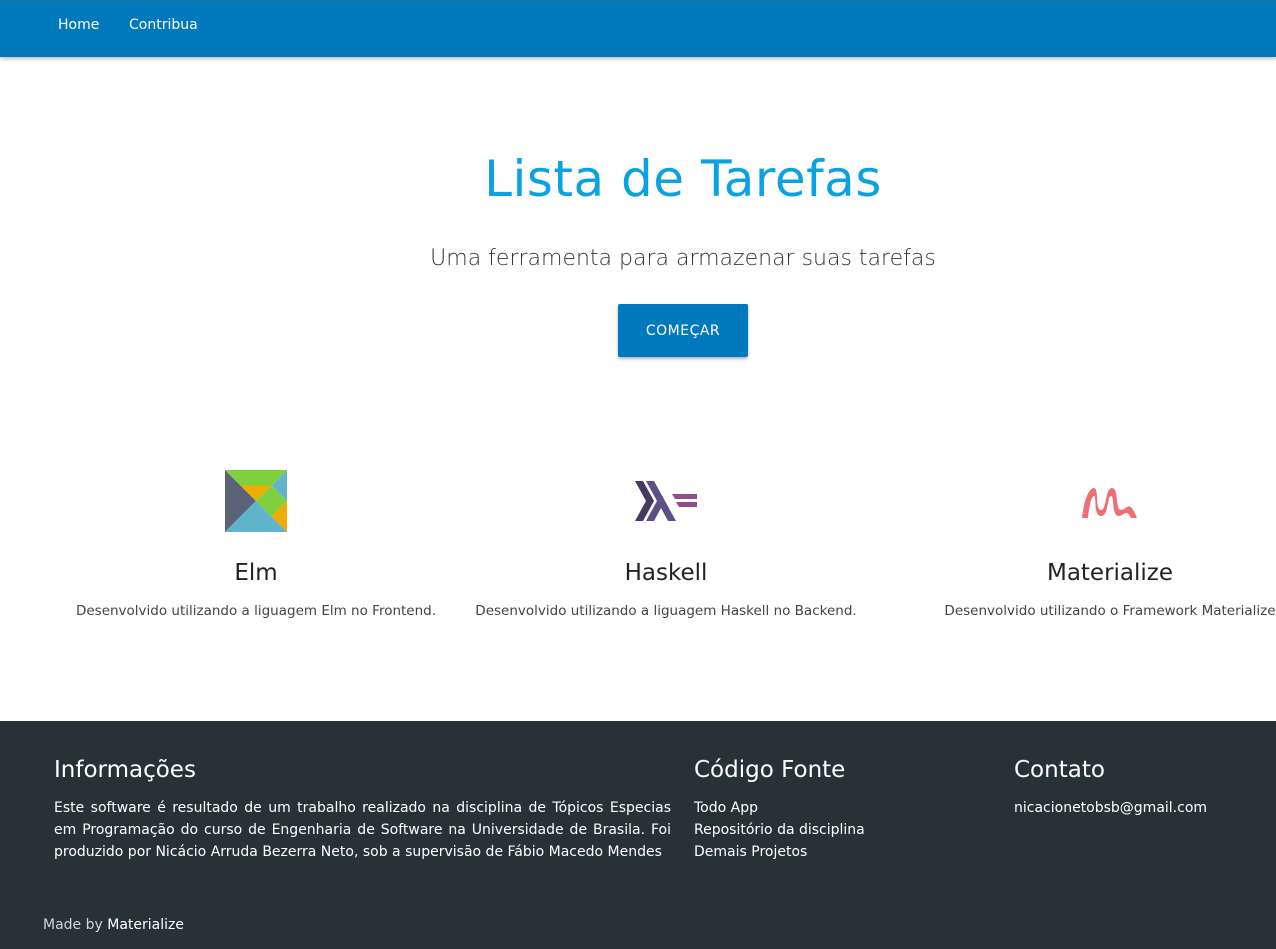 This screenshot has height=949, width=1276. What do you see at coordinates (75, 925) in the screenshot?
I see `made-by-prefix: Made by` at bounding box center [75, 925].